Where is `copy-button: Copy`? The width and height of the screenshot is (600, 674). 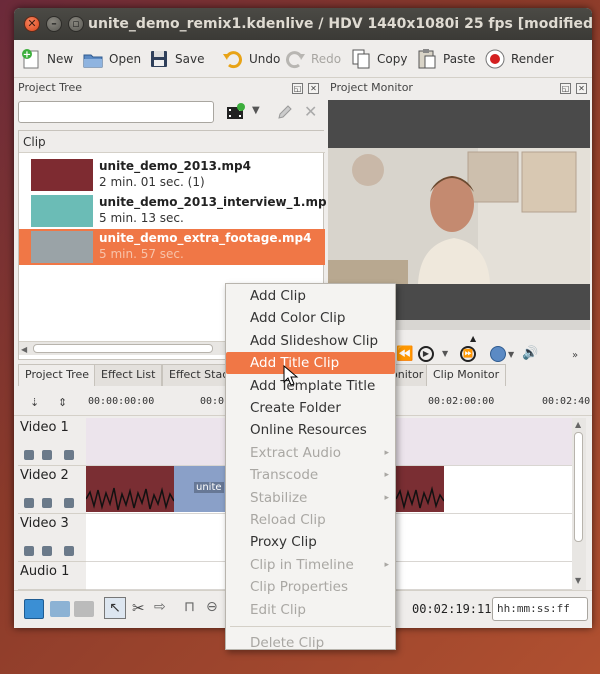
copy-button: Copy is located at coordinates (378, 59).